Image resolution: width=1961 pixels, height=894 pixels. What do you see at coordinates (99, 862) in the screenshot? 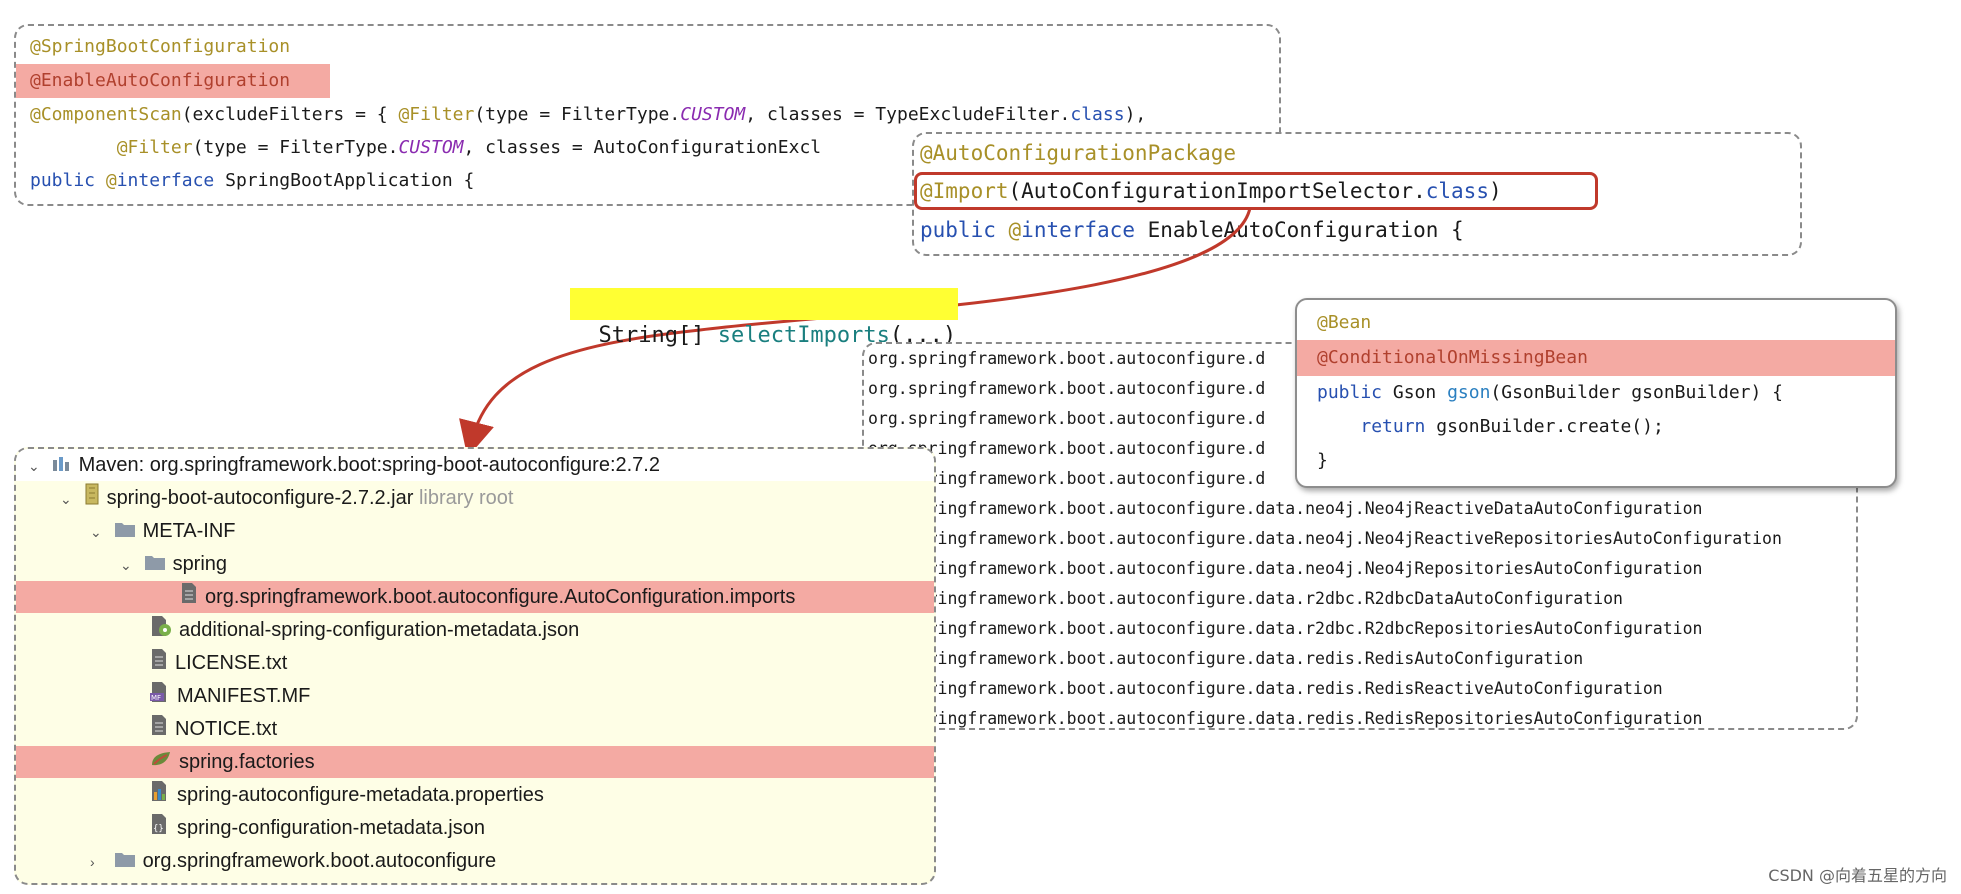
I see `chevron-right-icon: ›` at bounding box center [99, 862].